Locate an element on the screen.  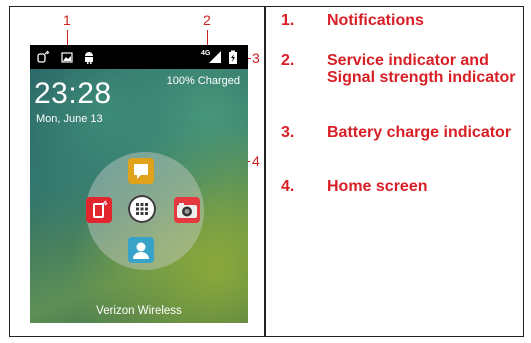
legend-item-number: 4. is located at coordinates (288, 186).